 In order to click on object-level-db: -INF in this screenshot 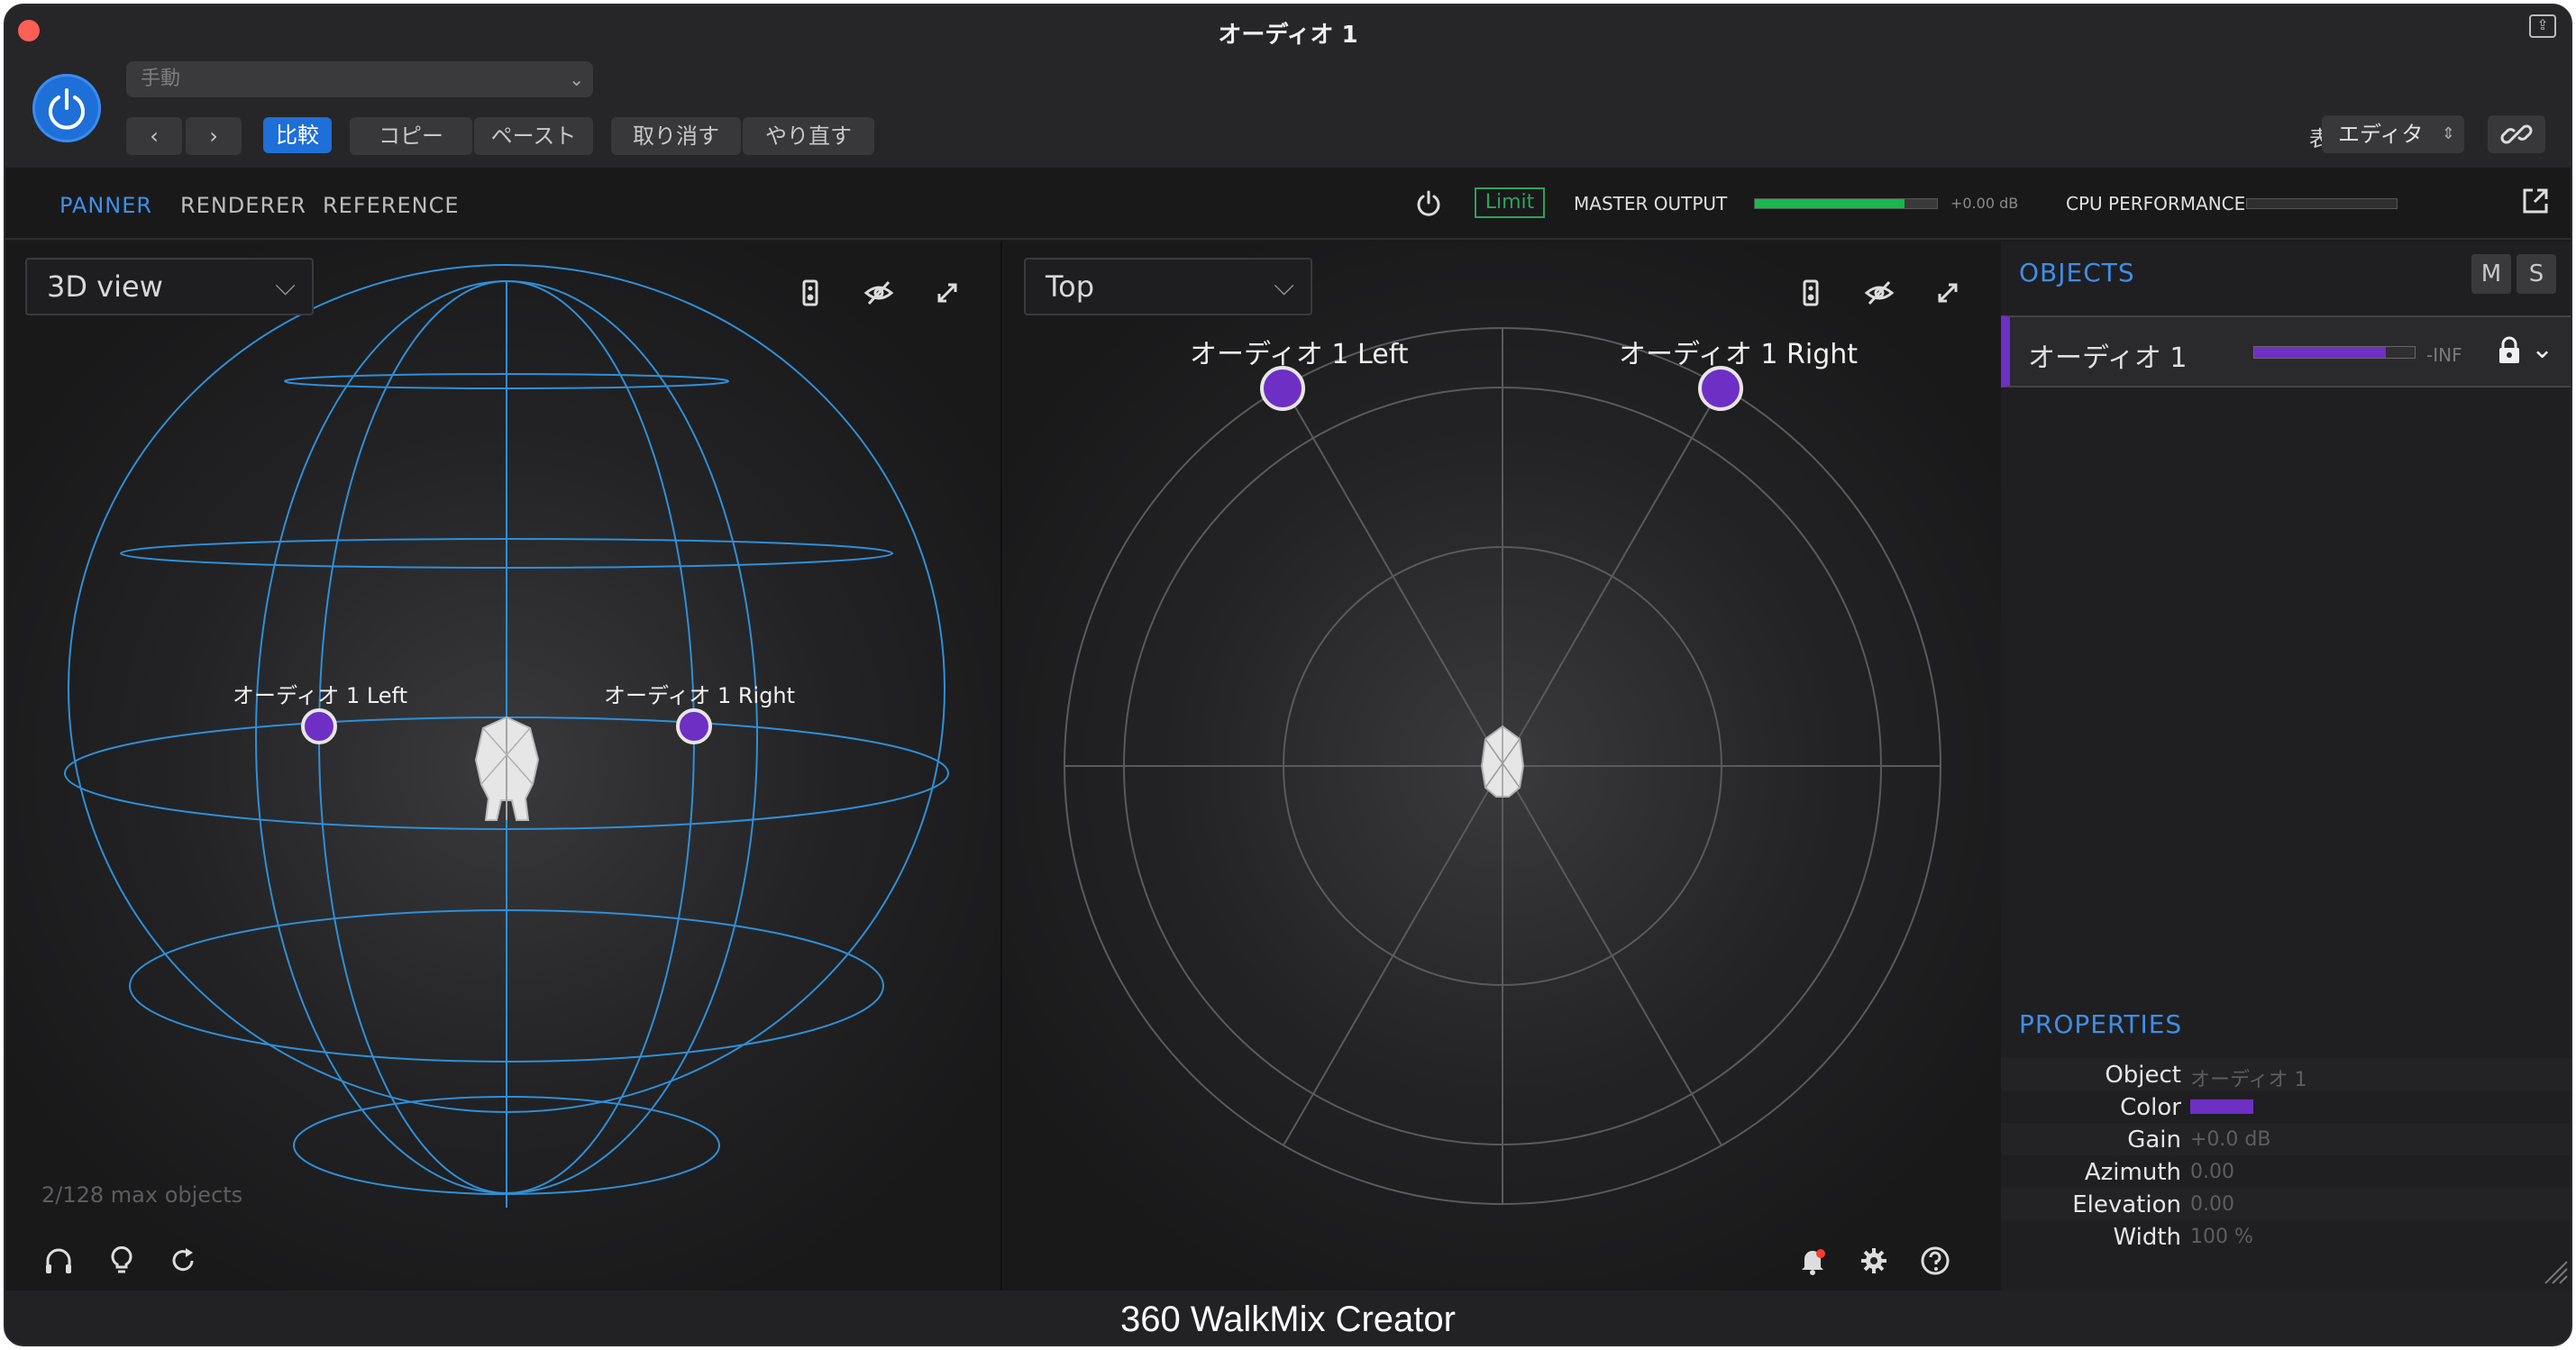, I will do `click(2444, 355)`.